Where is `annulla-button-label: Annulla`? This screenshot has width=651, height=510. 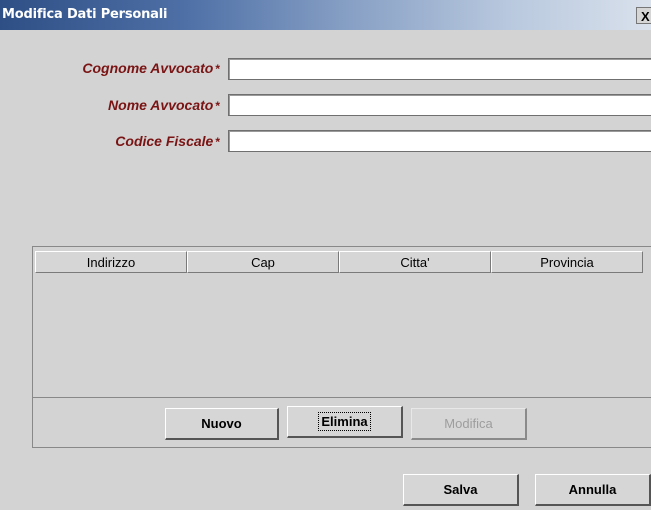 annulla-button-label: Annulla is located at coordinates (592, 489).